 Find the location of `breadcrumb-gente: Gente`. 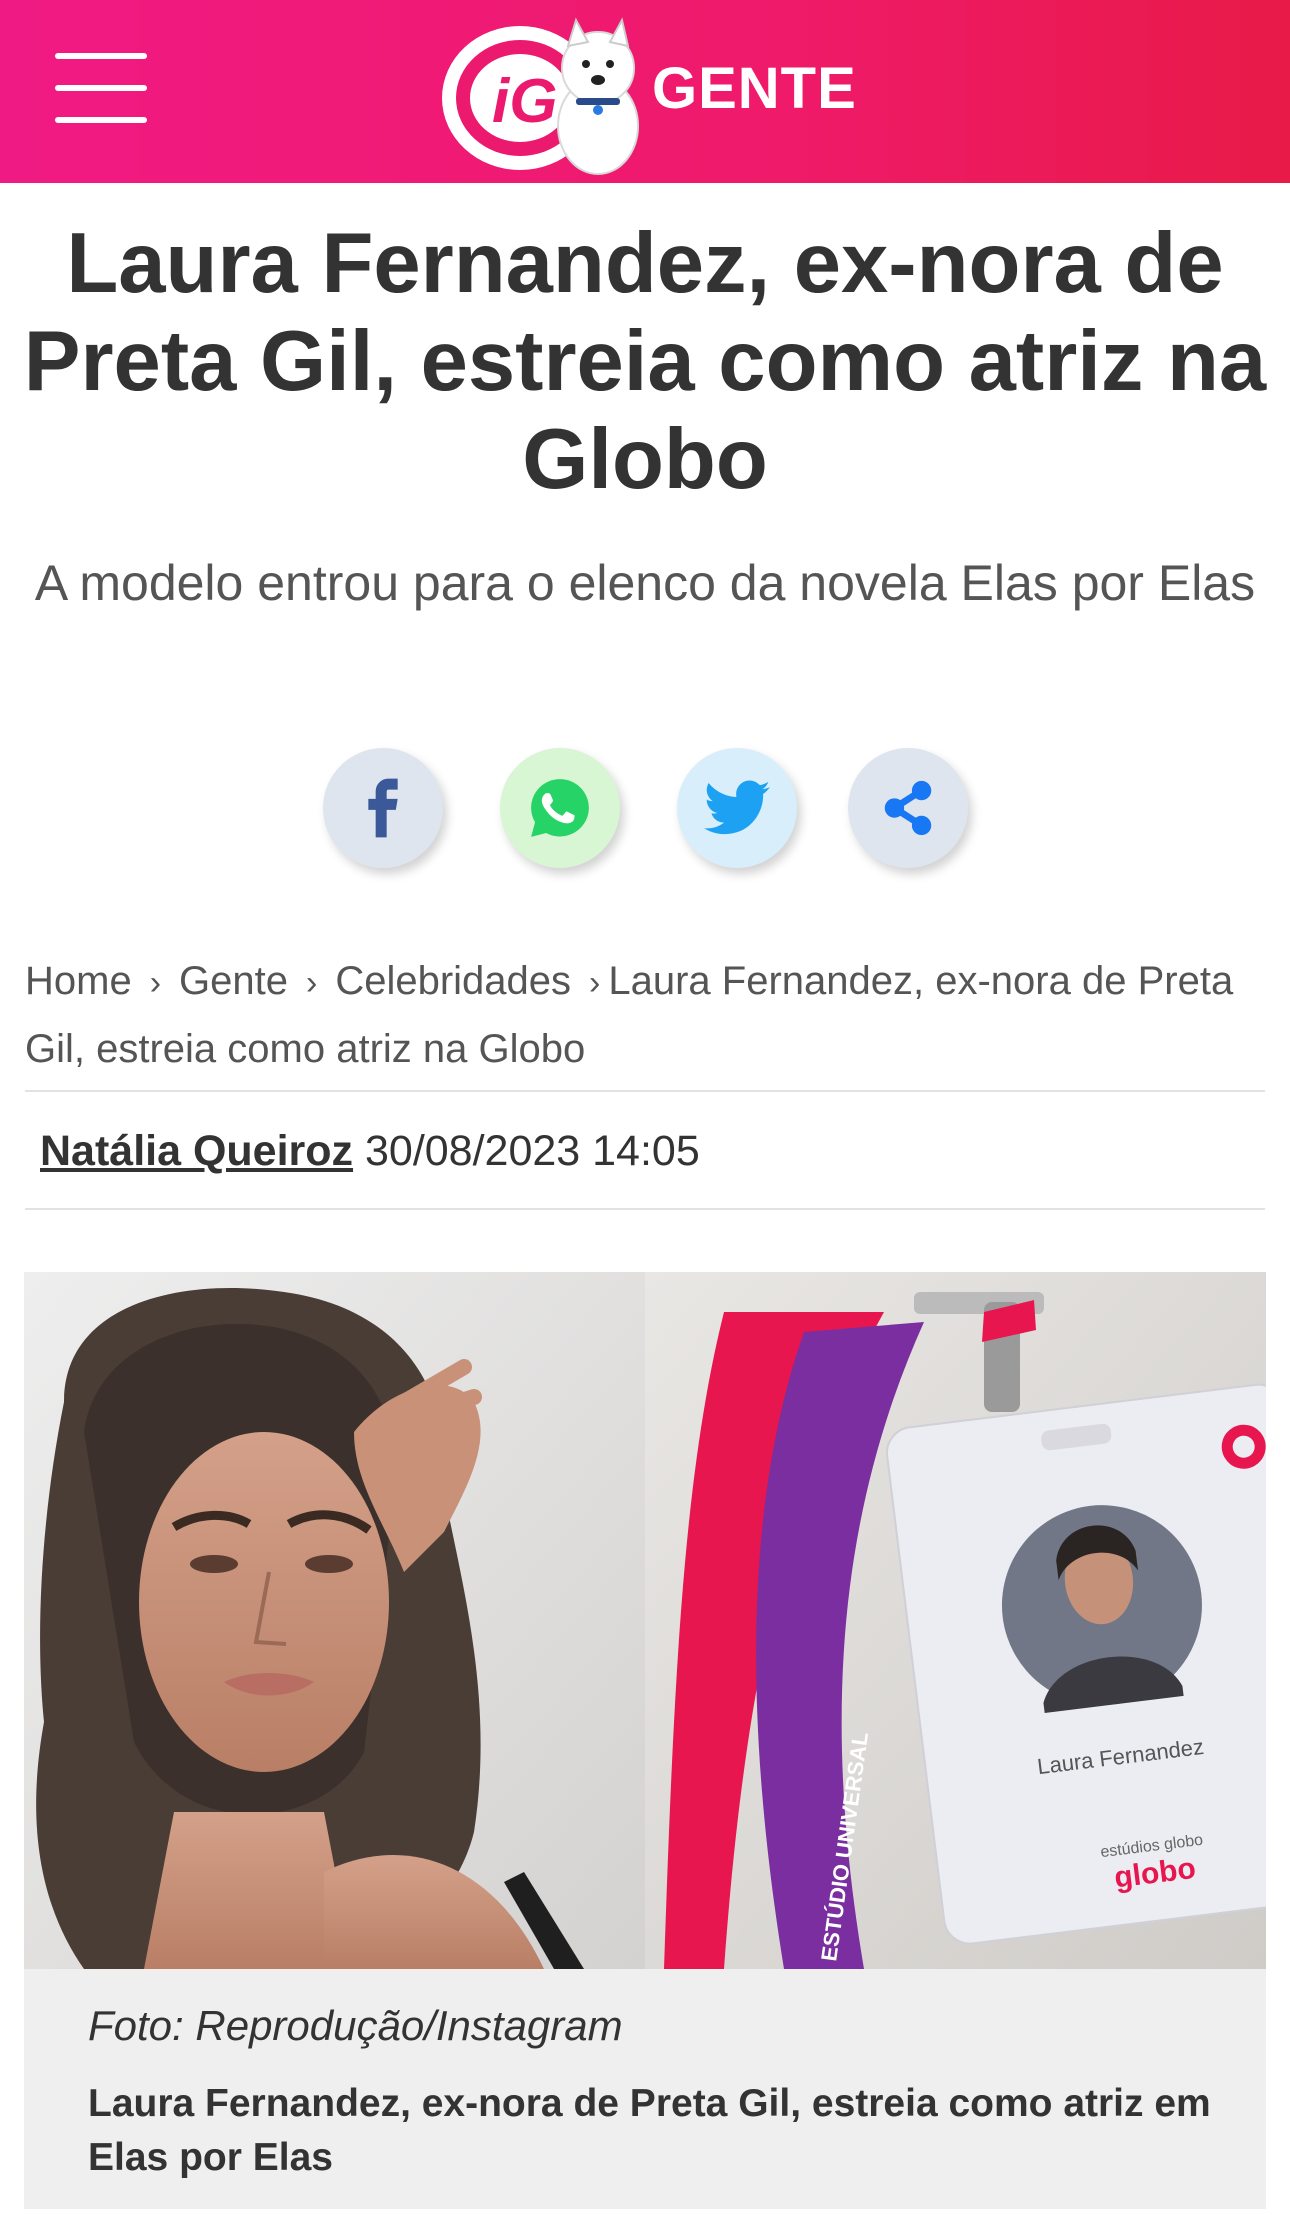

breadcrumb-gente: Gente is located at coordinates (233, 981).